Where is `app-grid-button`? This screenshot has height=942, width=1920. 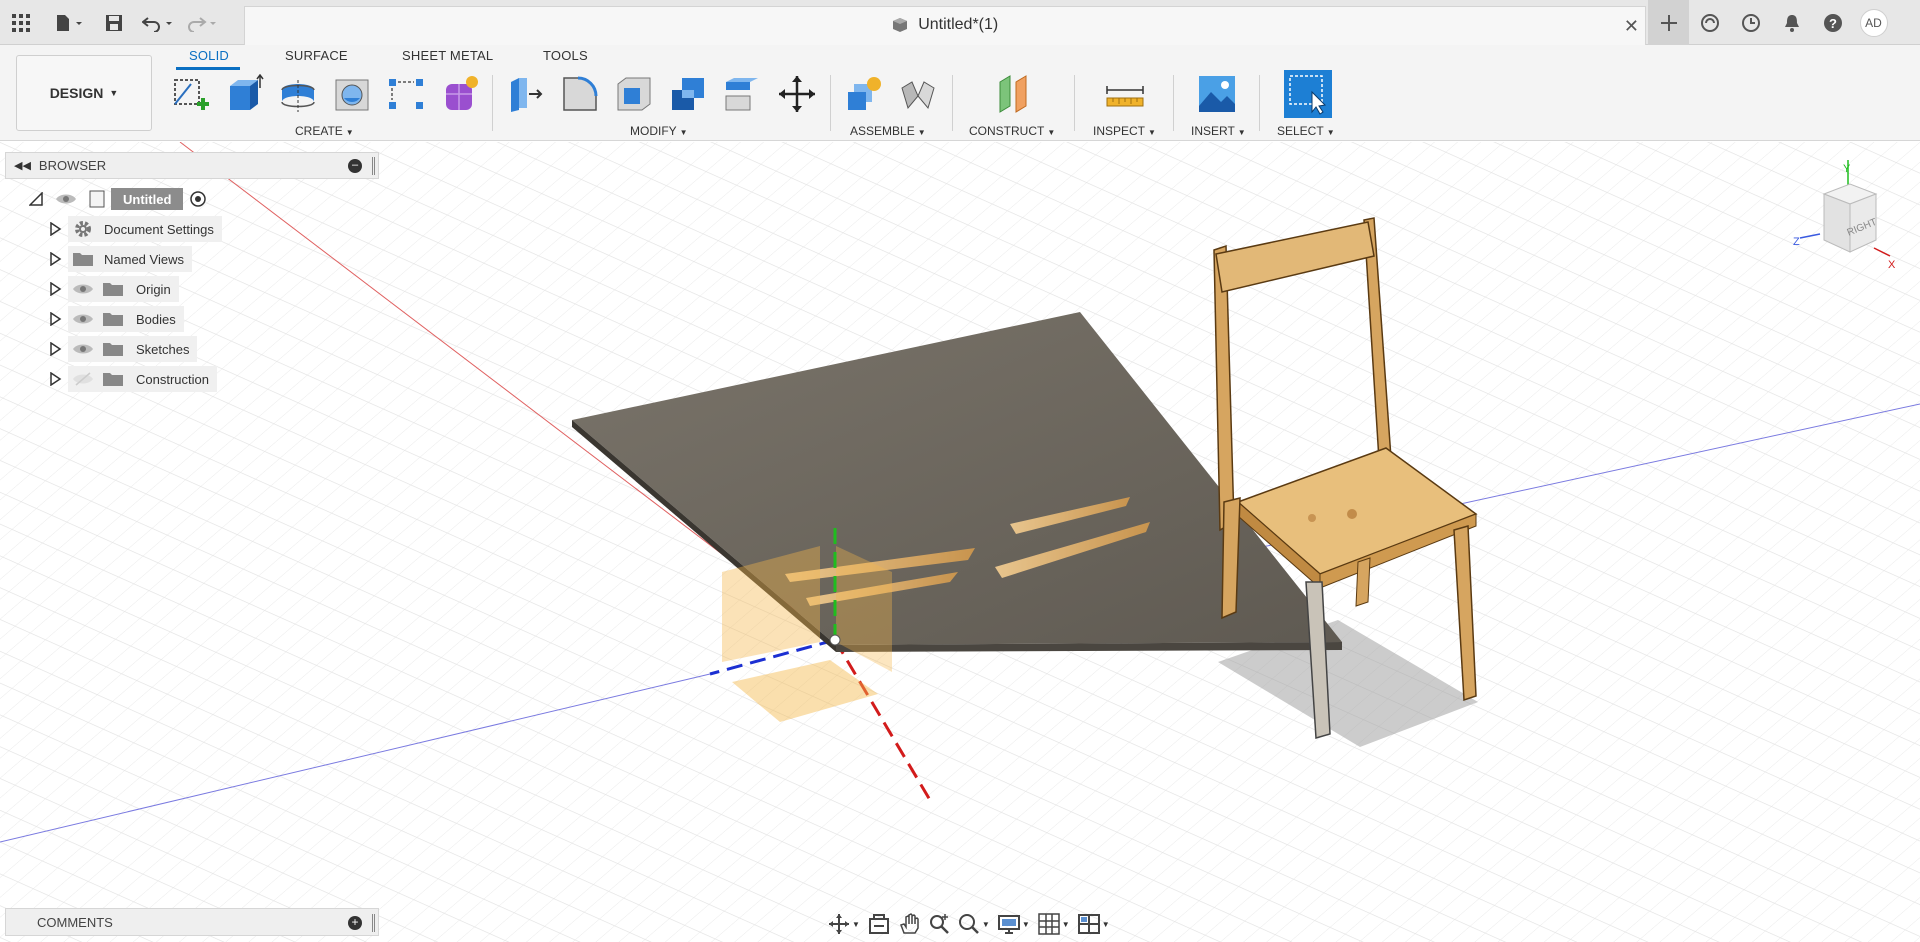 app-grid-button is located at coordinates (21, 22).